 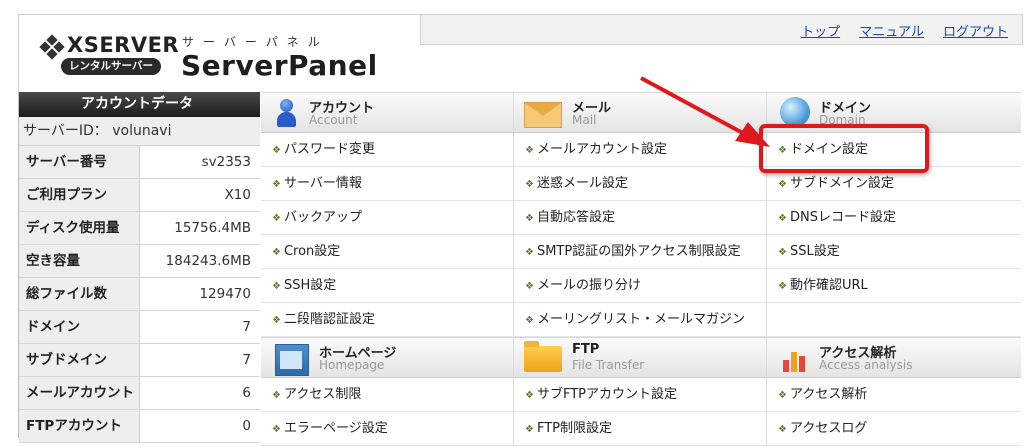 I want to click on account-row-value: X10, so click(x=237, y=195).